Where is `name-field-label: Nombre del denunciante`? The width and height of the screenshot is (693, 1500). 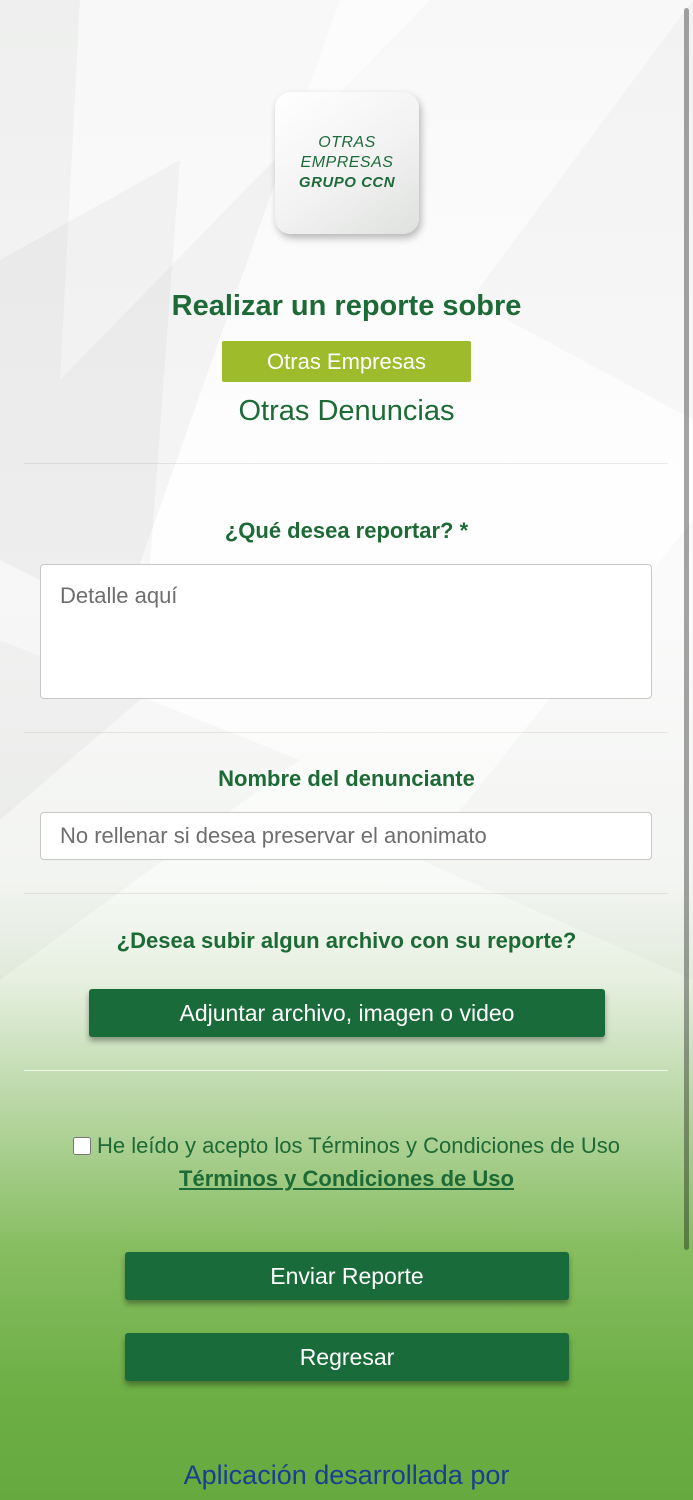 name-field-label: Nombre del denunciante is located at coordinates (346, 778).